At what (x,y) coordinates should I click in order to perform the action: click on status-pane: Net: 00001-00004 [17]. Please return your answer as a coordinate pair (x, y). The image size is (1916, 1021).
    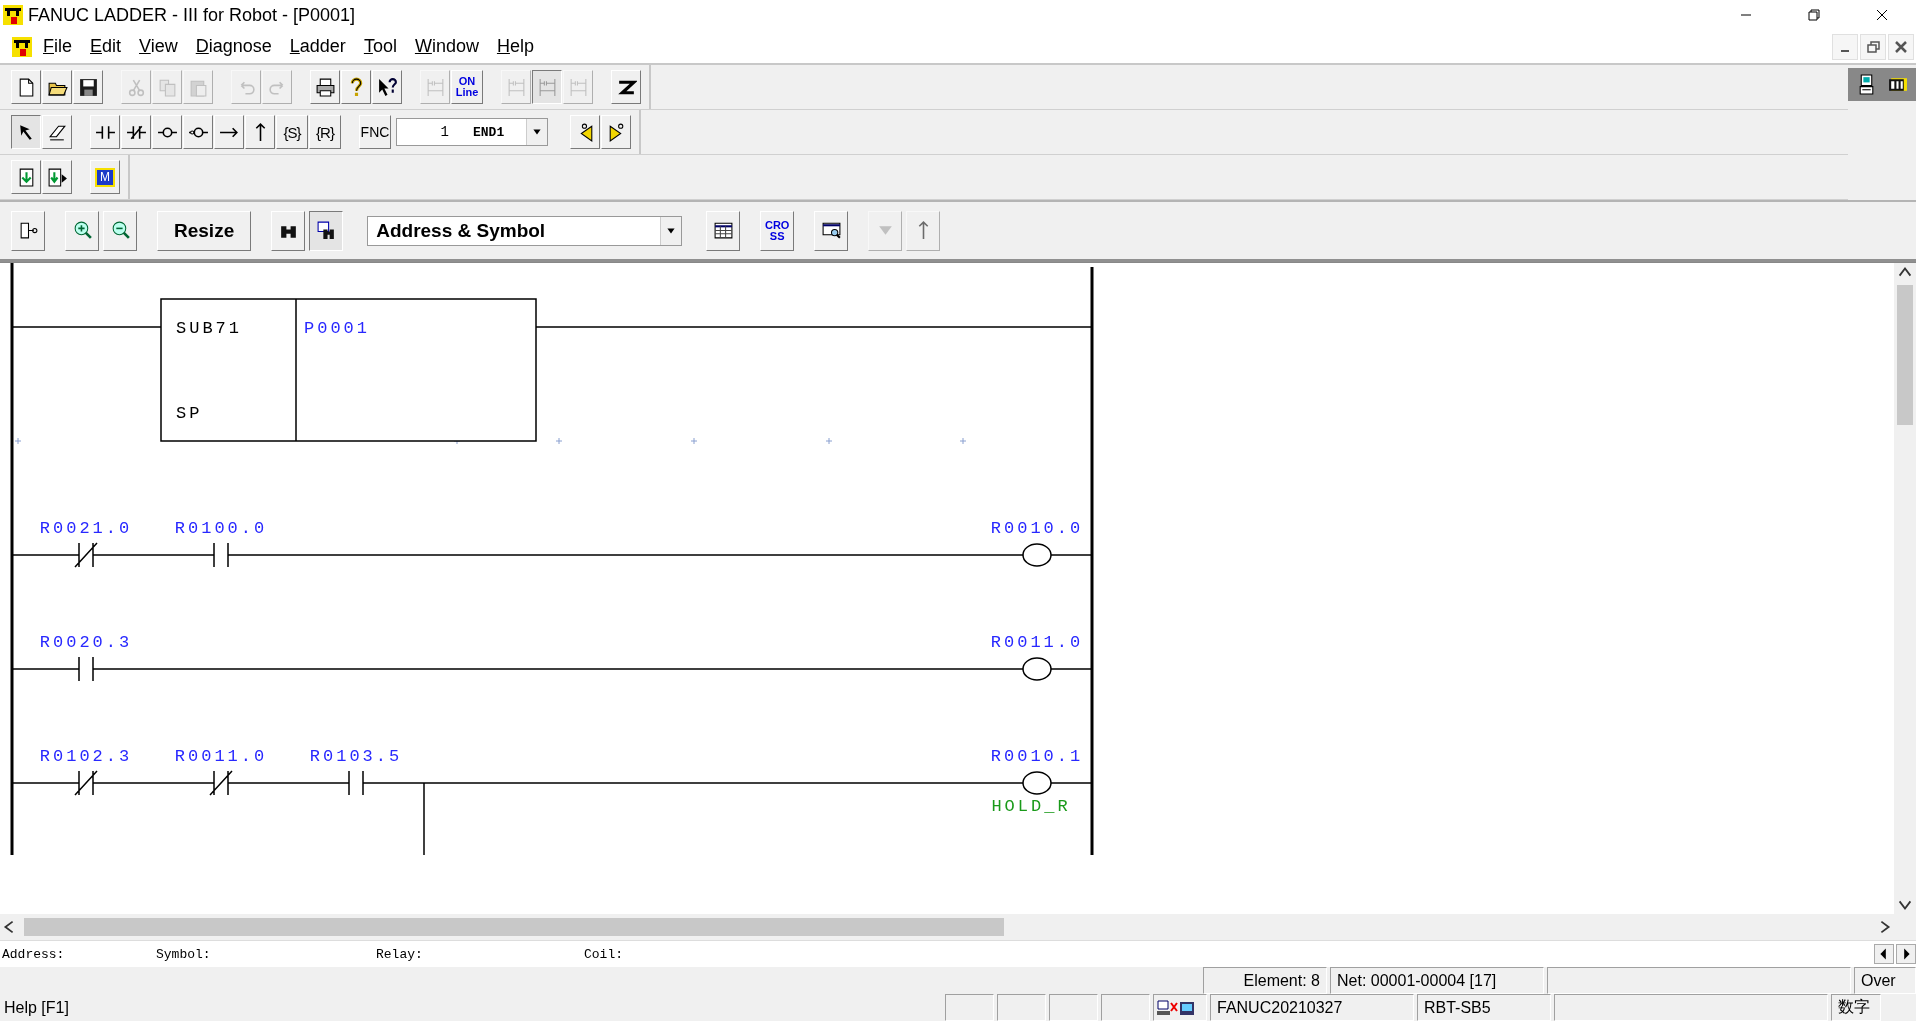
    Looking at the image, I should click on (1437, 980).